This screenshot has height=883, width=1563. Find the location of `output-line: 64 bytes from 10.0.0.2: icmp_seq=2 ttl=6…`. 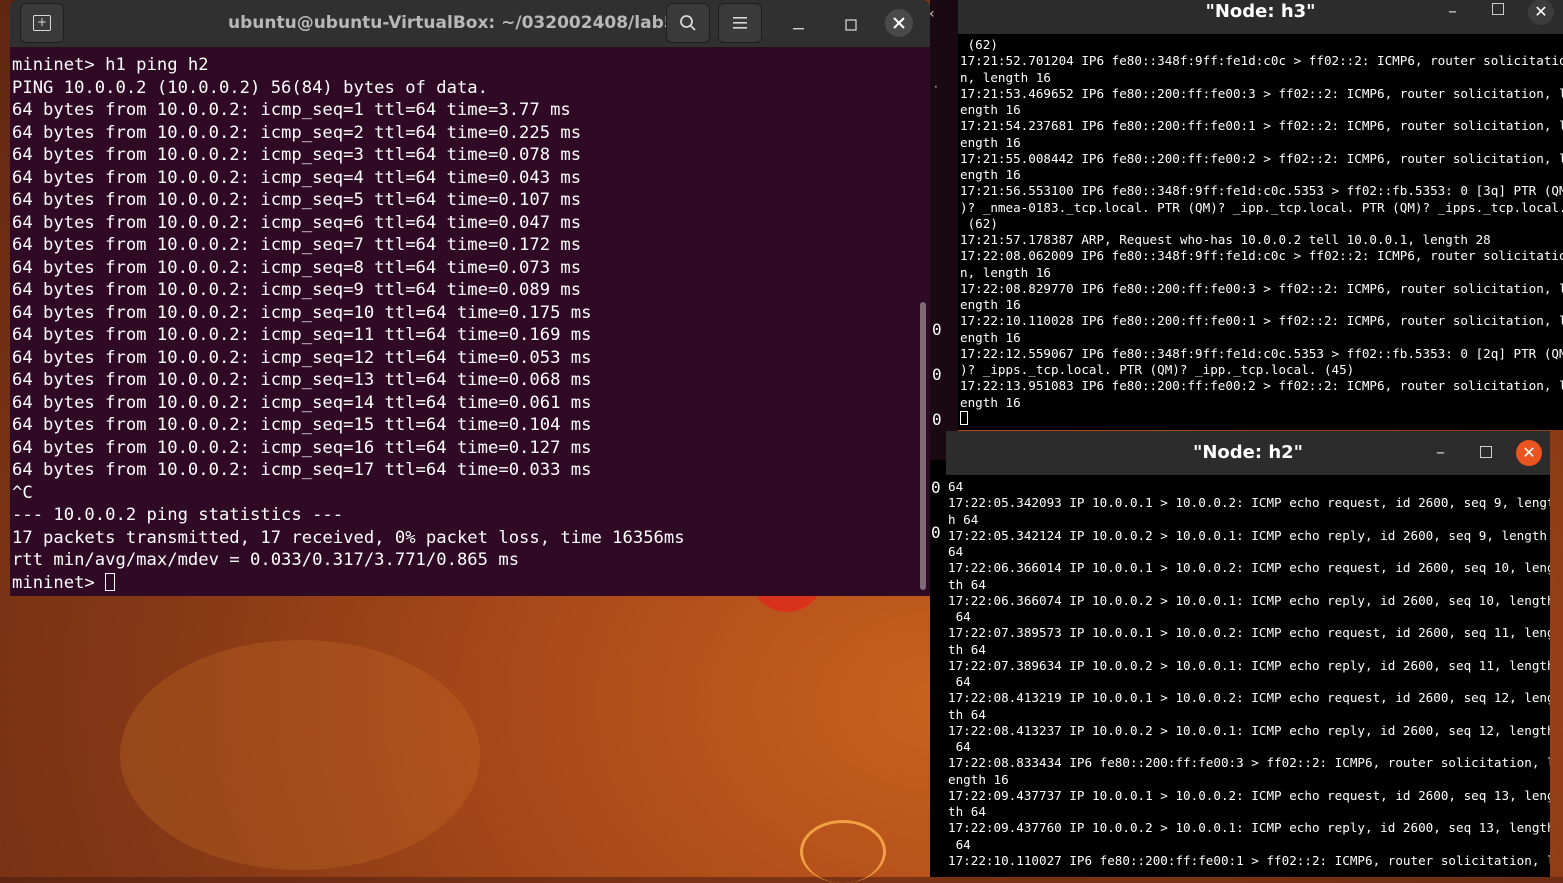

output-line: 64 bytes from 10.0.0.2: icmp_seq=2 ttl=6… is located at coordinates (297, 132).